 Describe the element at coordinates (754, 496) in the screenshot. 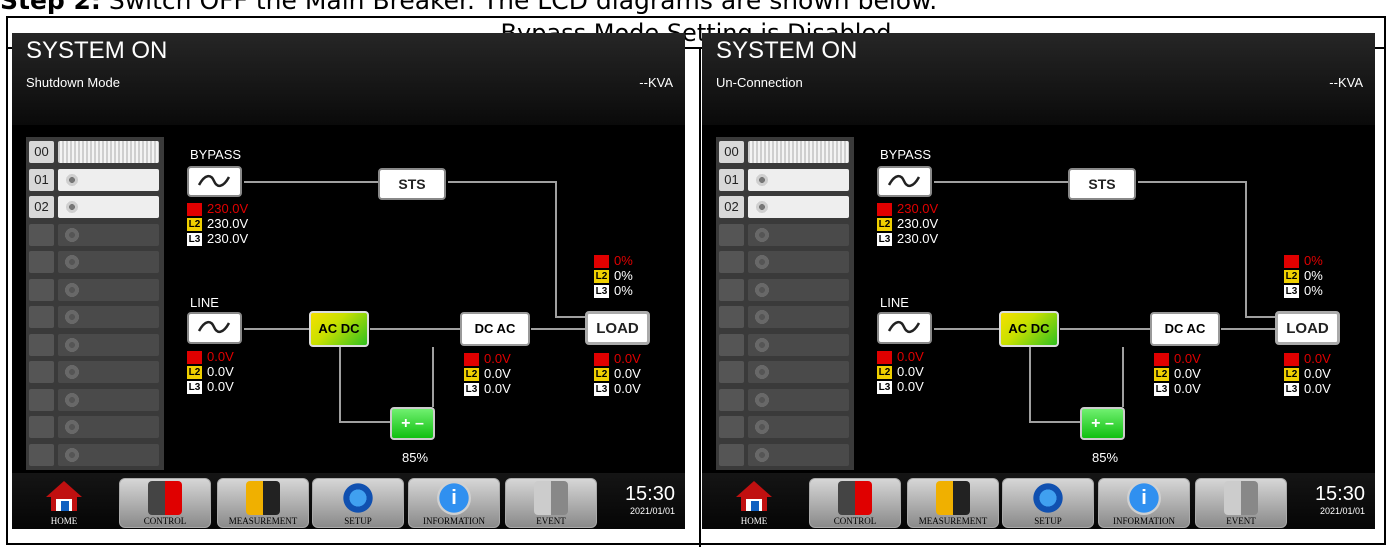

I see `home-icon` at that location.